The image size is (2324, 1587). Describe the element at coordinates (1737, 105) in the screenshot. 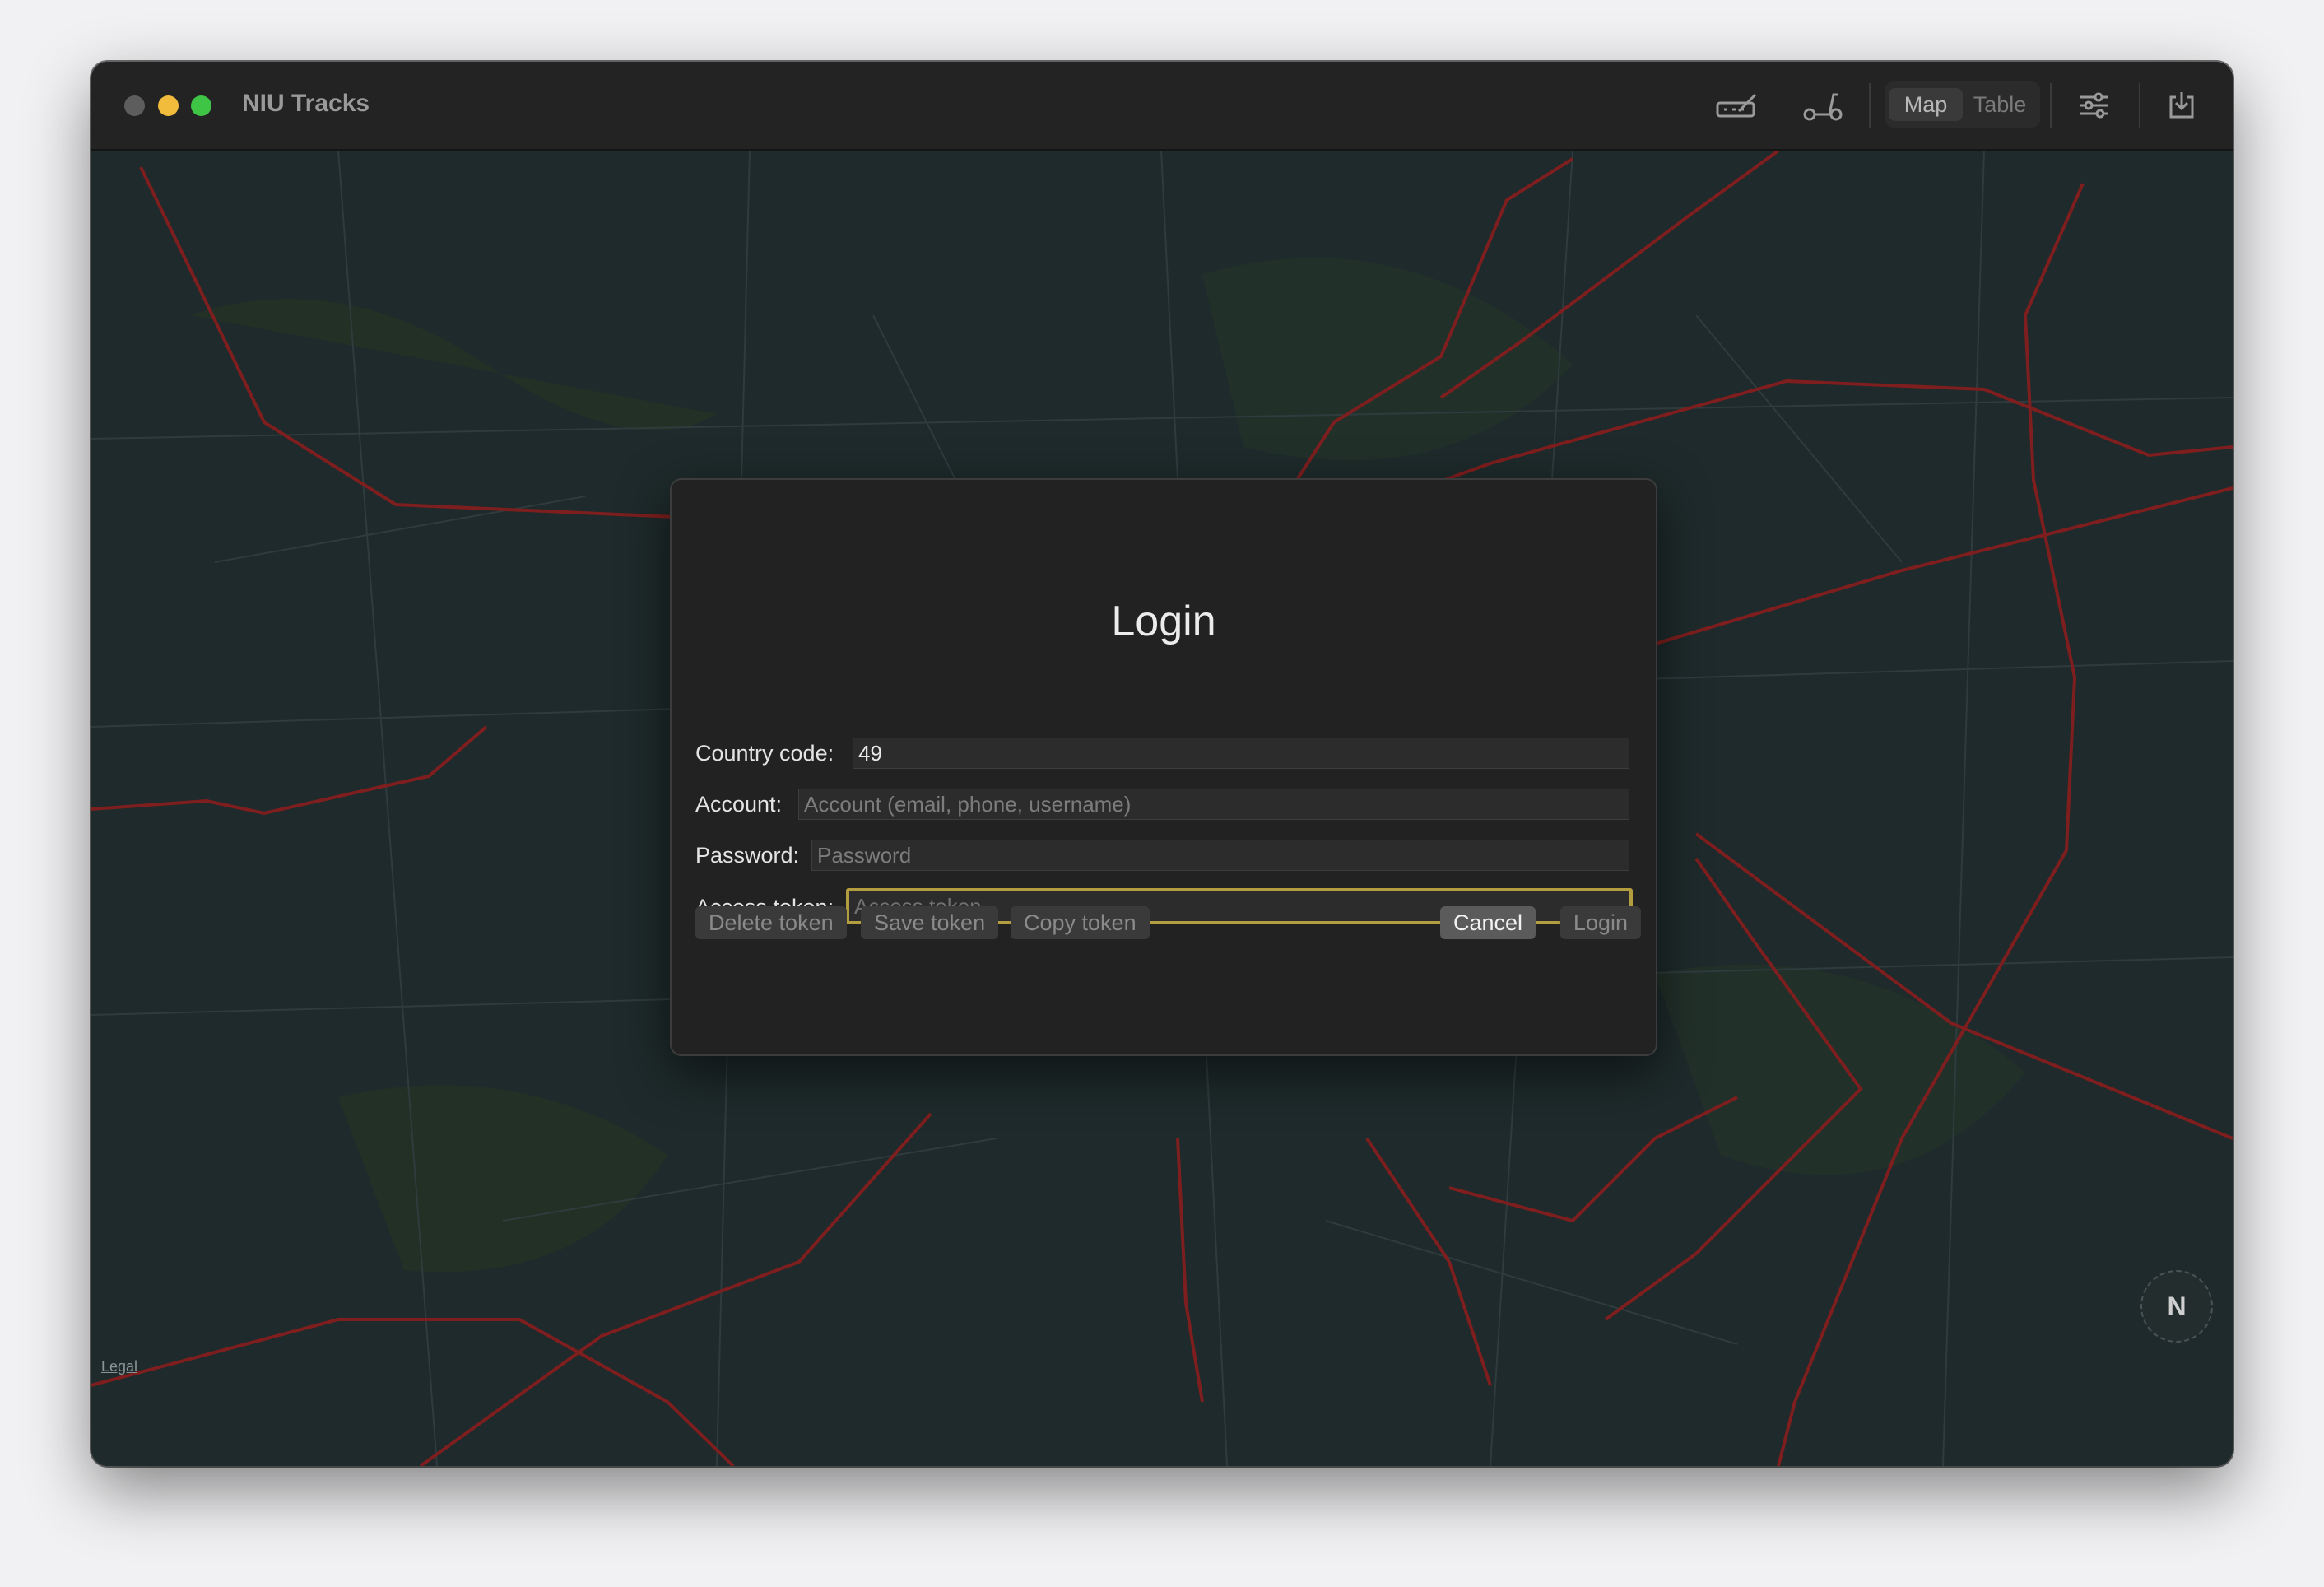

I see `speedometer-icon` at that location.